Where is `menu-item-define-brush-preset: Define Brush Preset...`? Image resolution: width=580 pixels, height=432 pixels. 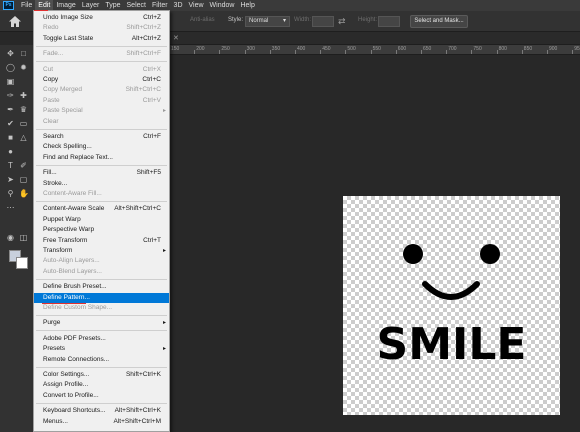
menu-item-define-brush-preset: Define Brush Preset... is located at coordinates (101, 287).